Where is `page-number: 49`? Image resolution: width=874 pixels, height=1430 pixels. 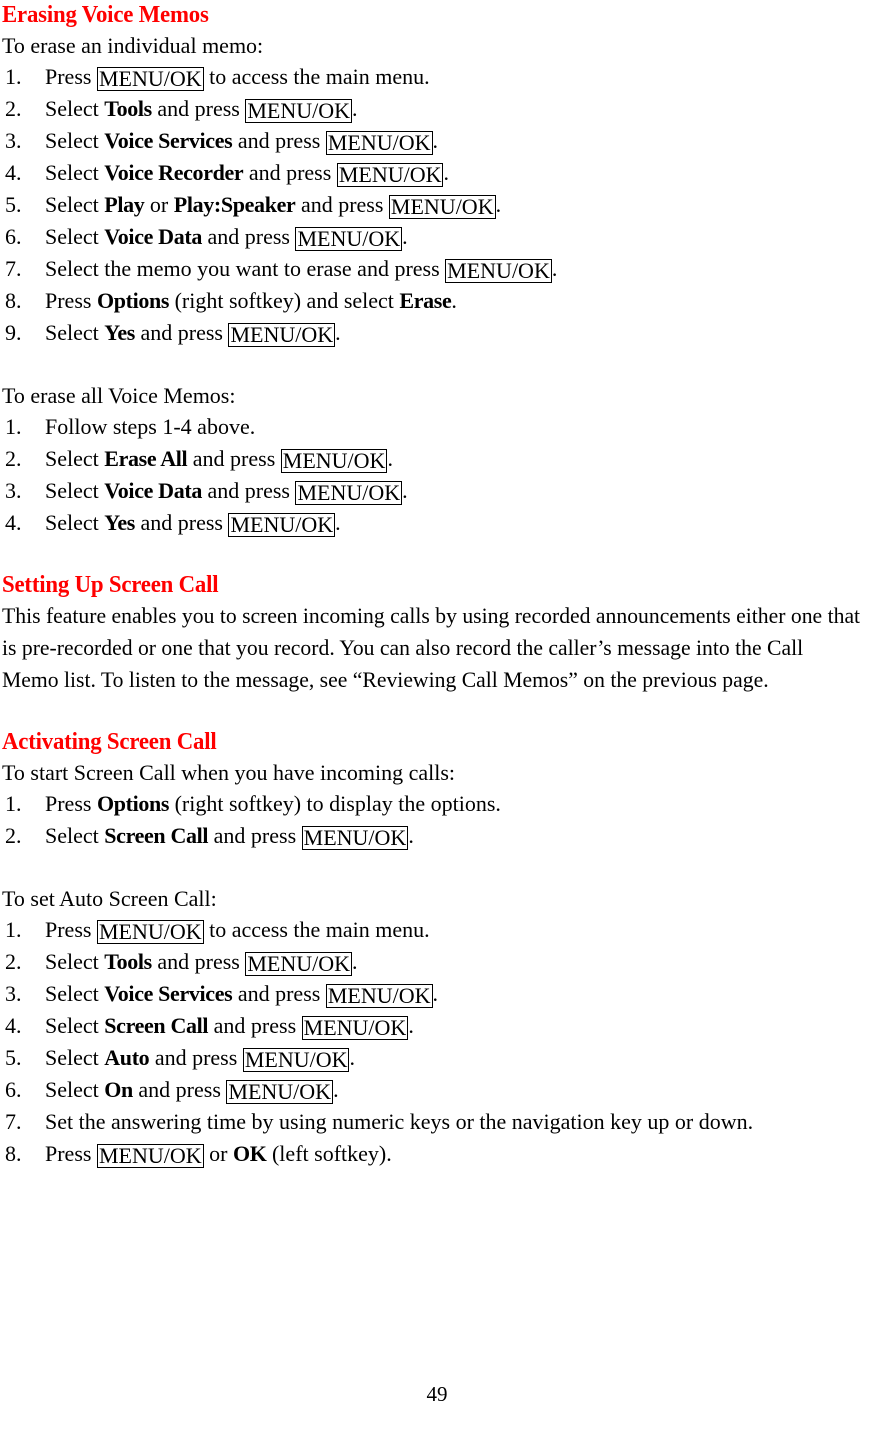 page-number: 49 is located at coordinates (437, 1394).